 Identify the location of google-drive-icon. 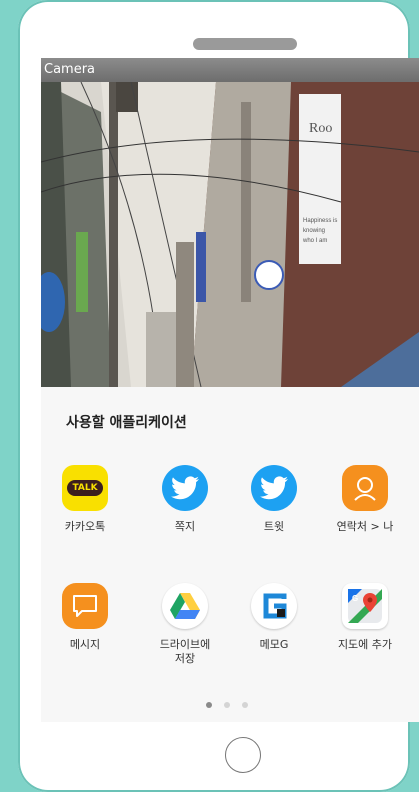
(185, 606).